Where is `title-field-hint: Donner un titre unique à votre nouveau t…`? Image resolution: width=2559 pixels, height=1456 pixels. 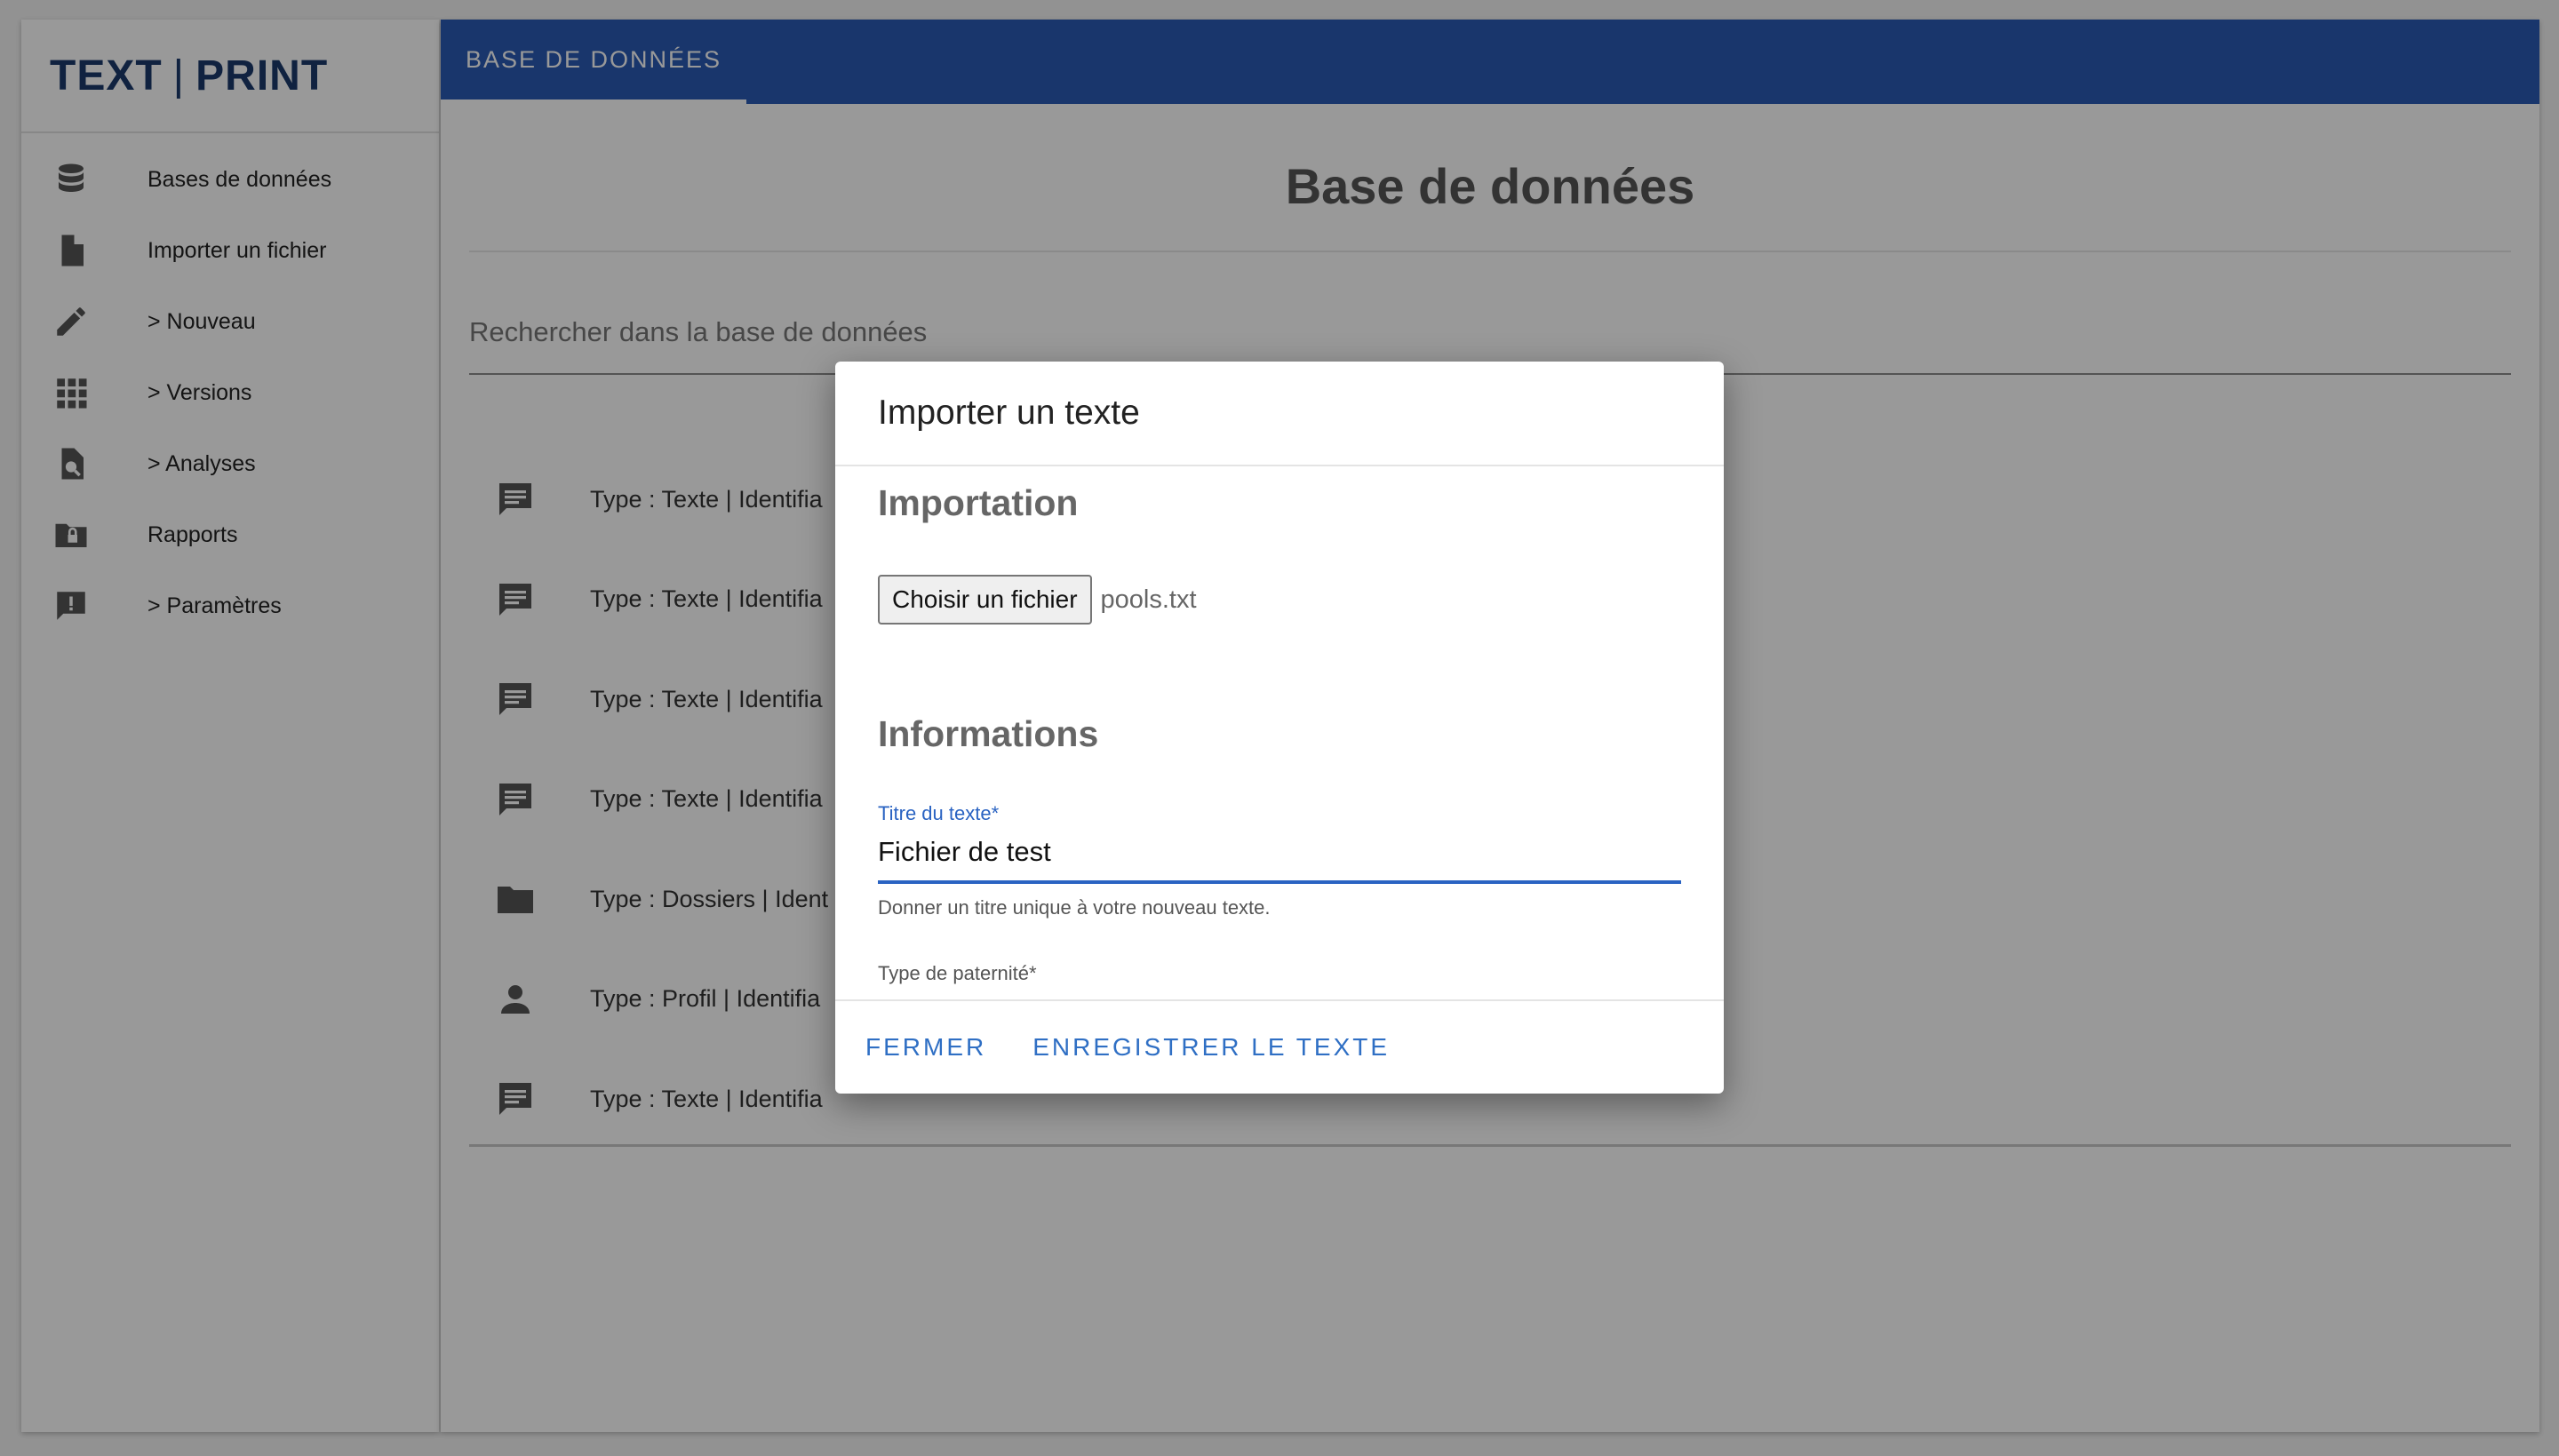
title-field-hint: Donner un titre unique à votre nouveau t… is located at coordinates (1074, 907).